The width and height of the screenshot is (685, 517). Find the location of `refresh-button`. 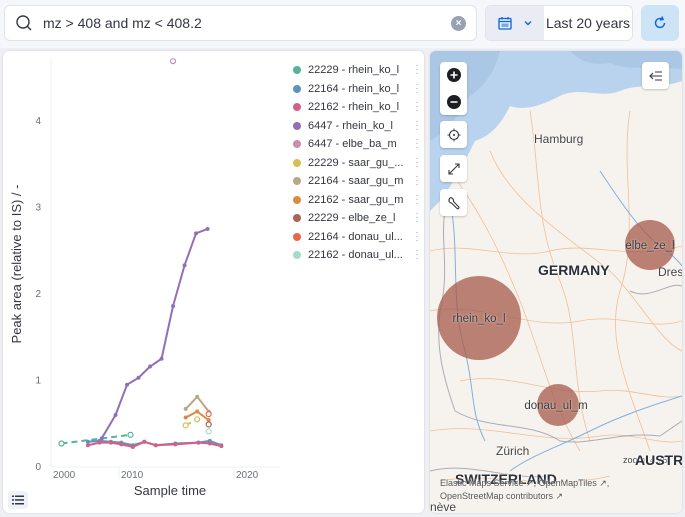

refresh-button is located at coordinates (660, 23).